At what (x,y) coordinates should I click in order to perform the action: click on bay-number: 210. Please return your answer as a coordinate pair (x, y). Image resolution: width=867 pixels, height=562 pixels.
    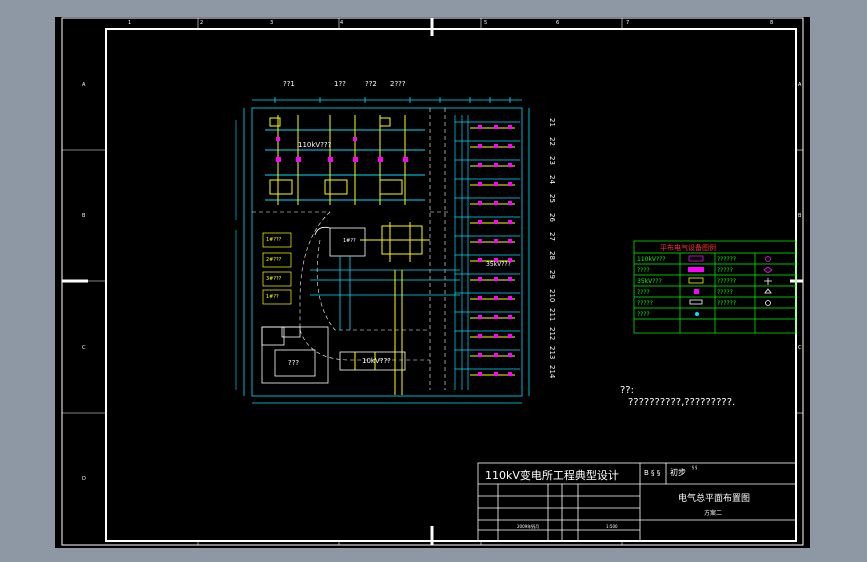
    Looking at the image, I should click on (552, 296).